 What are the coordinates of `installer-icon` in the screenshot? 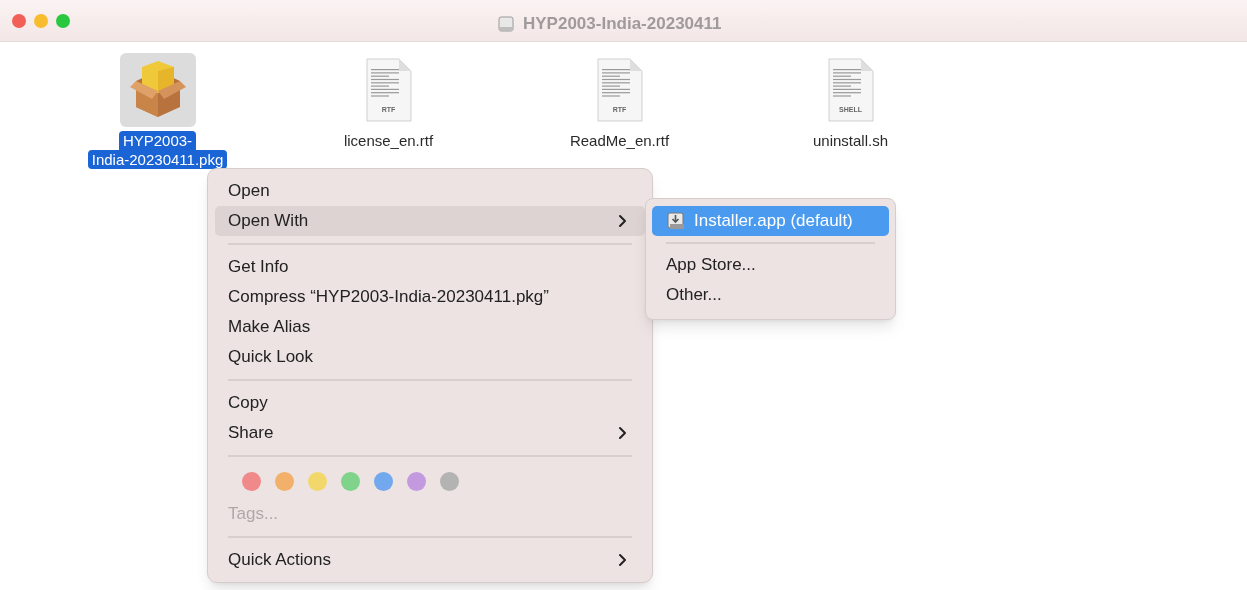 It's located at (676, 221).